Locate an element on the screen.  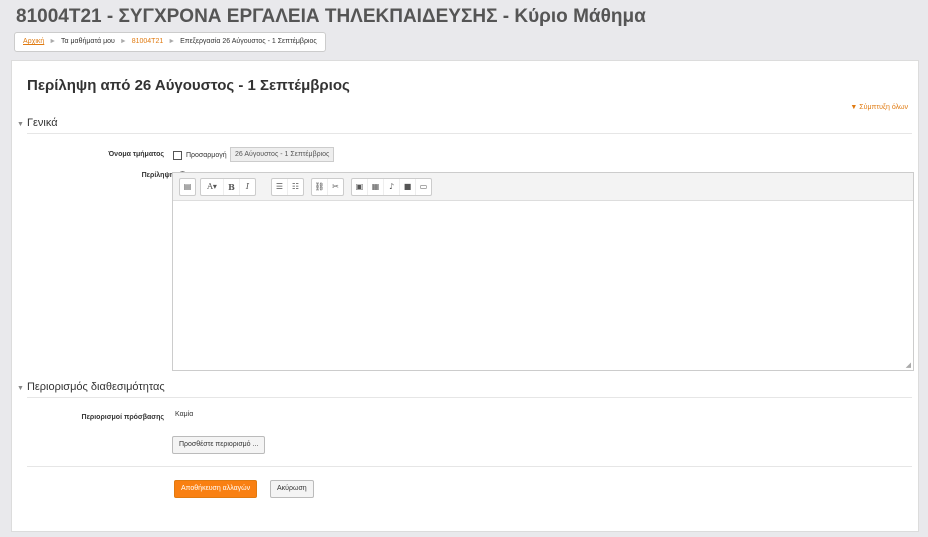
breadcrumb-my-courses-link: Τα μαθήματά μου is located at coordinates (88, 41).